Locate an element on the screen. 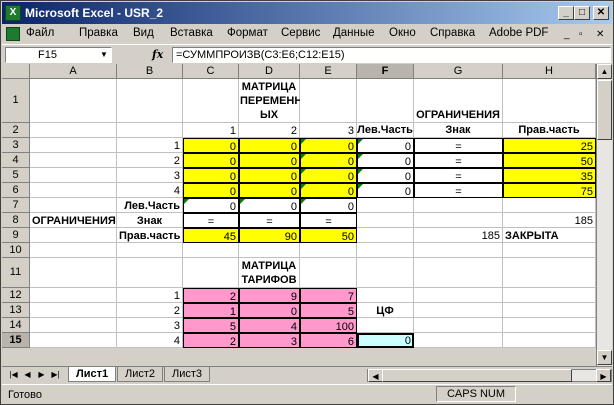  cell-c5: 0 is located at coordinates (211, 175).